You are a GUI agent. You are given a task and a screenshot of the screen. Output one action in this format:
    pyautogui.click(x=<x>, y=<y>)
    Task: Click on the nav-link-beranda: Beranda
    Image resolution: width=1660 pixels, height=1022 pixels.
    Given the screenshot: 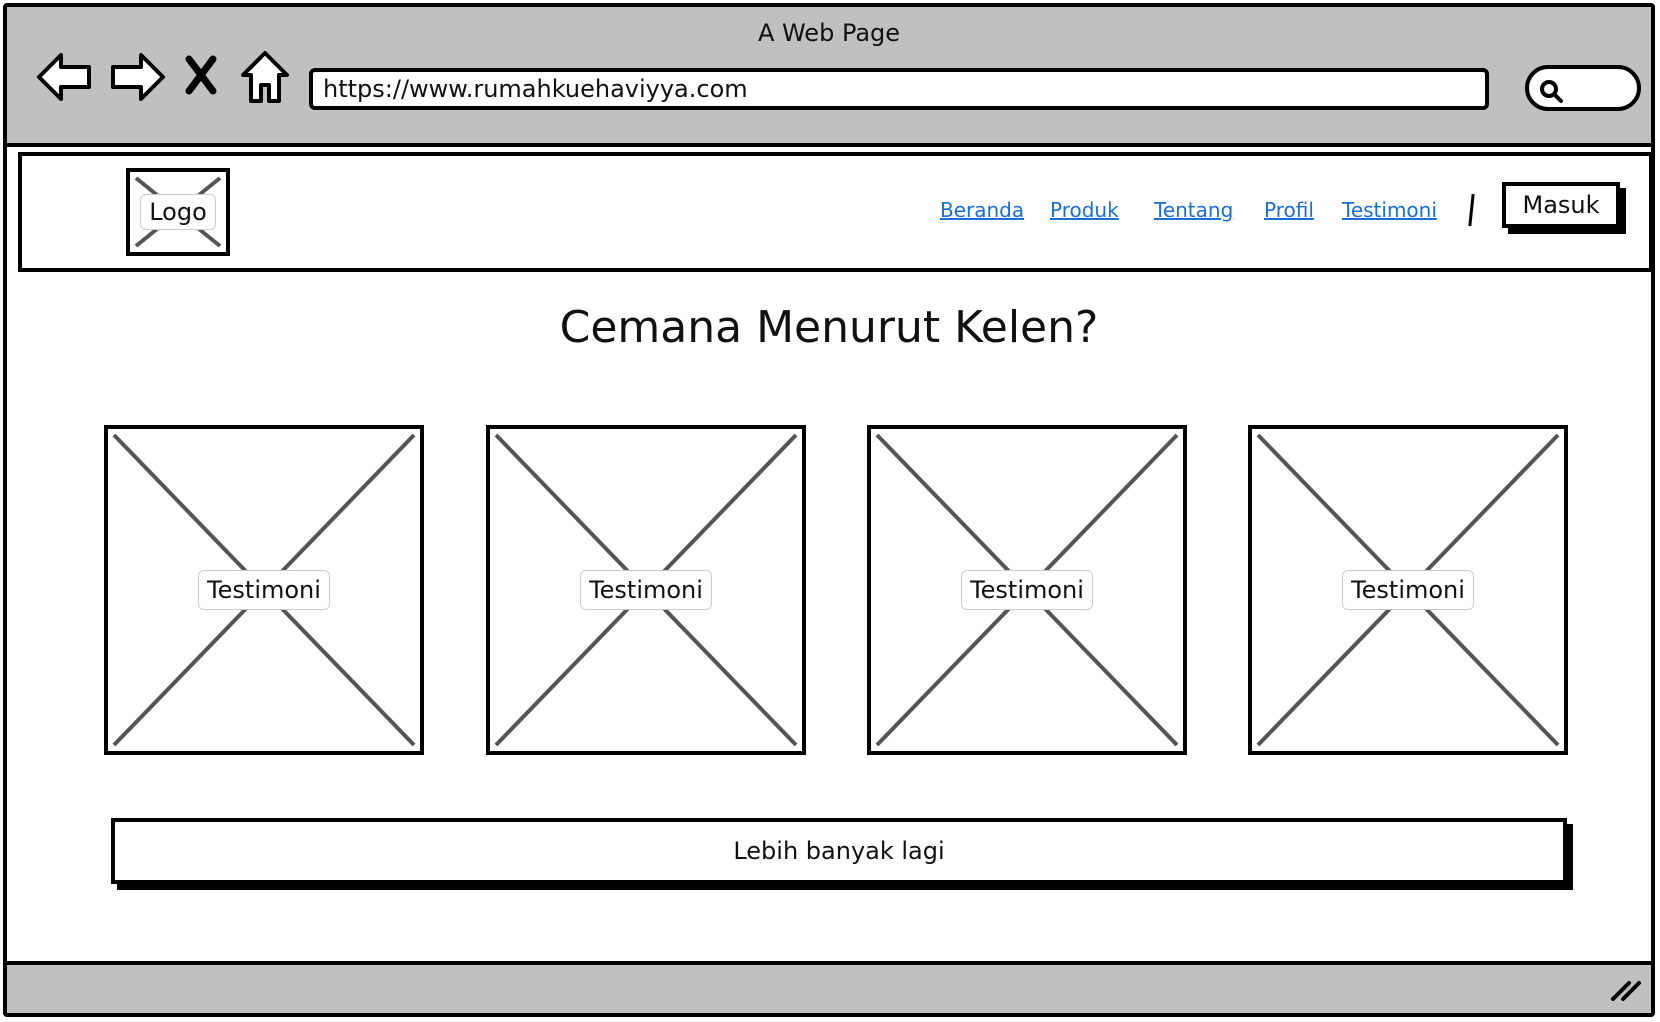 What is the action you would take?
    pyautogui.click(x=982, y=210)
    